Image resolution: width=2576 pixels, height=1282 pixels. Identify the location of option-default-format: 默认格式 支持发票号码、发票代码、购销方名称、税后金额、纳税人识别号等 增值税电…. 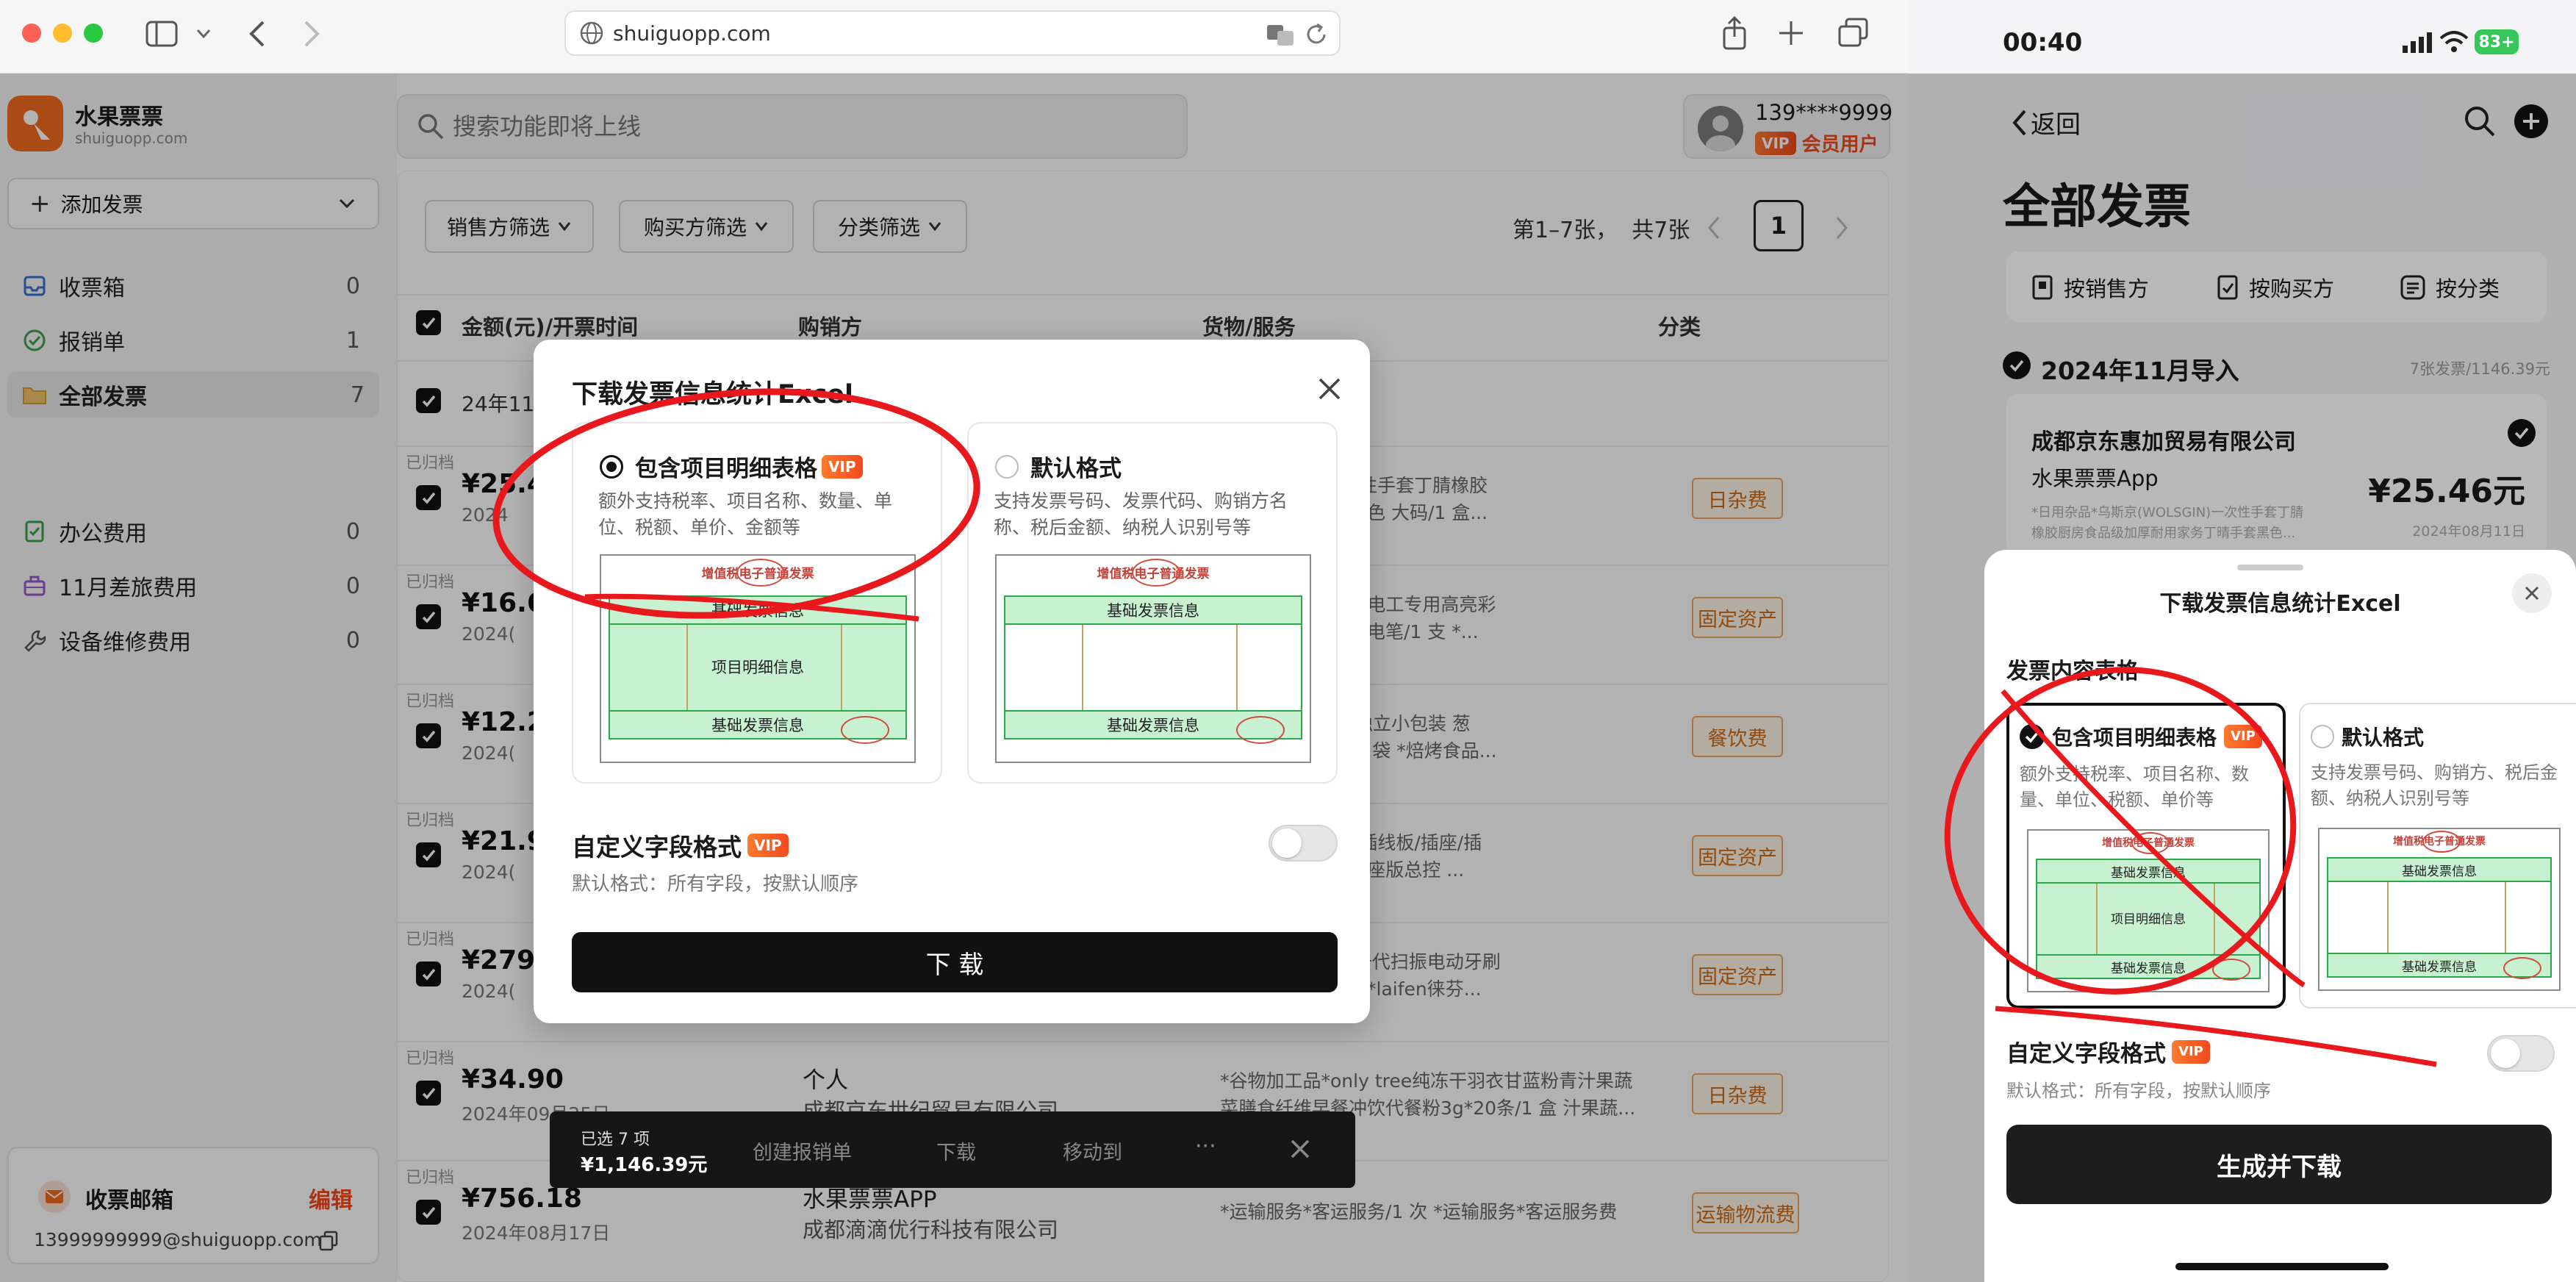
(1152, 603).